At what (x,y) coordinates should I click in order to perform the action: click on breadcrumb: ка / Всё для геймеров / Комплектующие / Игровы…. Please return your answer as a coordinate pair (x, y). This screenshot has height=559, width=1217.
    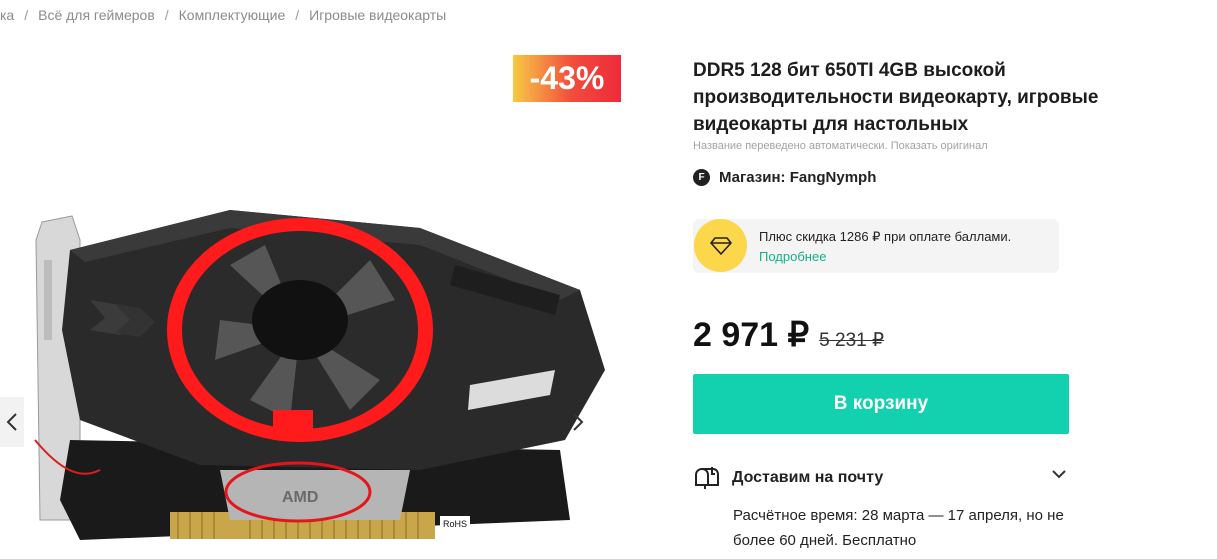
    Looking at the image, I should click on (223, 15).